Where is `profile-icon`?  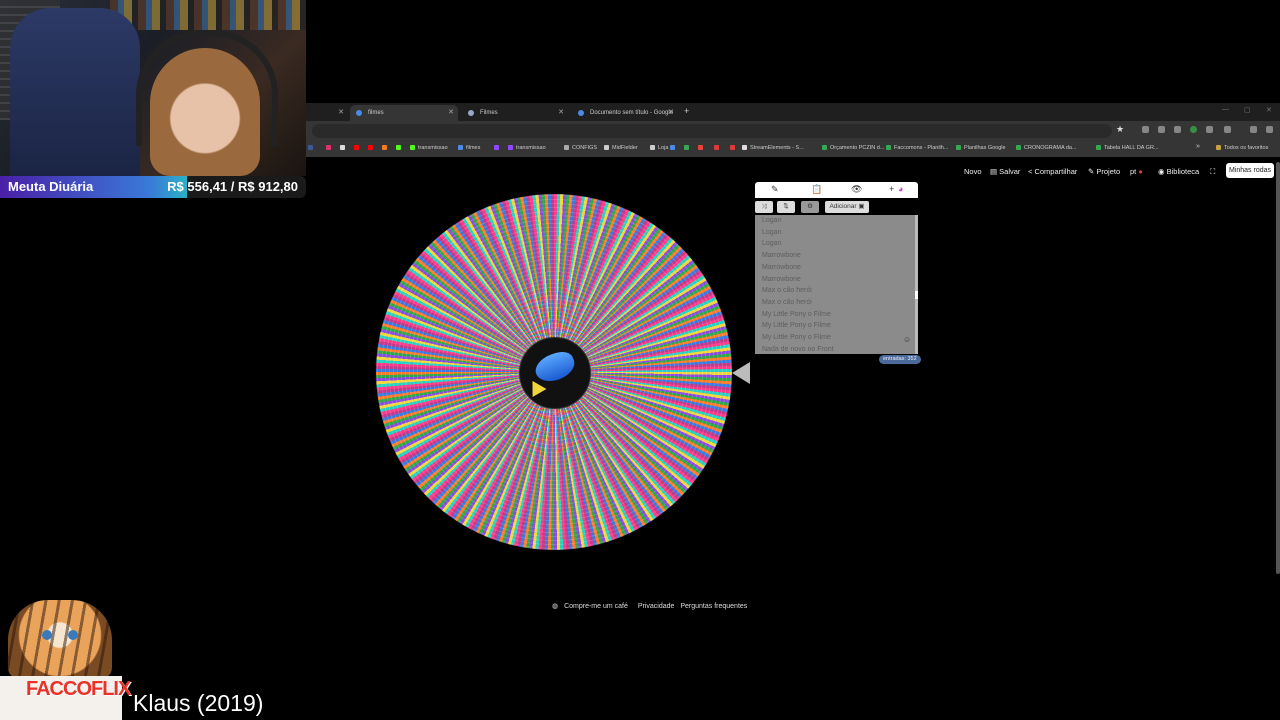 profile-icon is located at coordinates (1253, 129).